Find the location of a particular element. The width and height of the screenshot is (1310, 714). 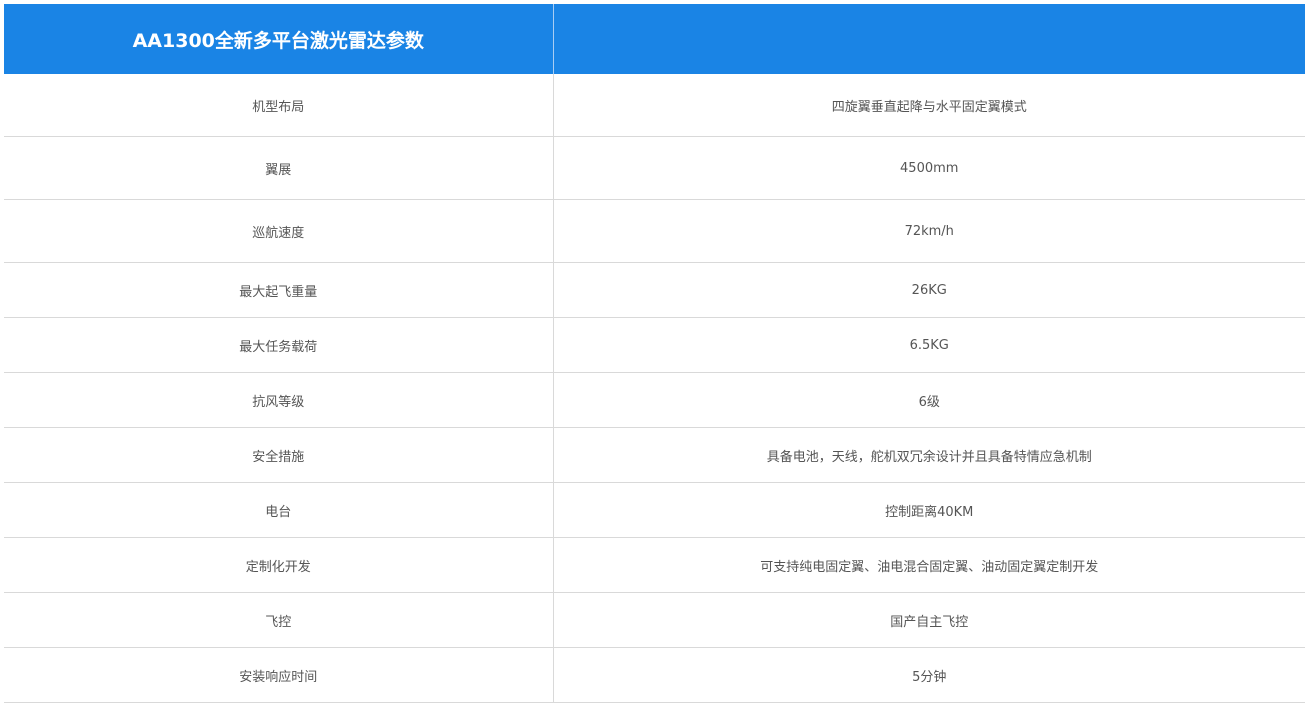

param-label: 翼展 is located at coordinates (279, 168).